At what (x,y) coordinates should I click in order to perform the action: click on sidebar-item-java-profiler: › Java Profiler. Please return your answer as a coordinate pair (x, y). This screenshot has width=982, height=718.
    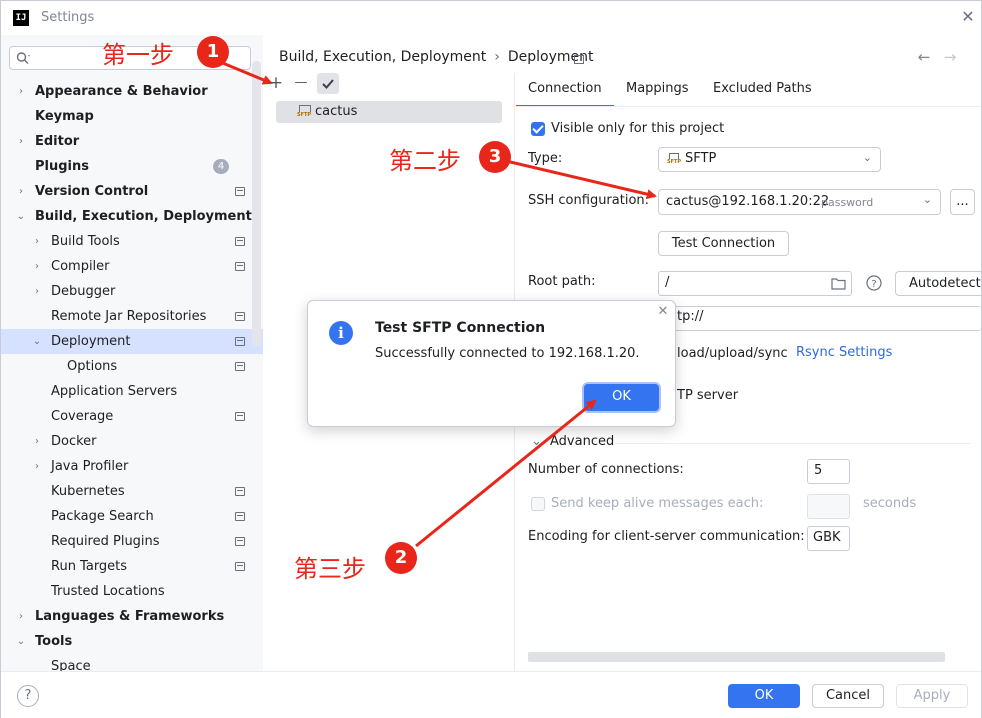
    Looking at the image, I should click on (132, 466).